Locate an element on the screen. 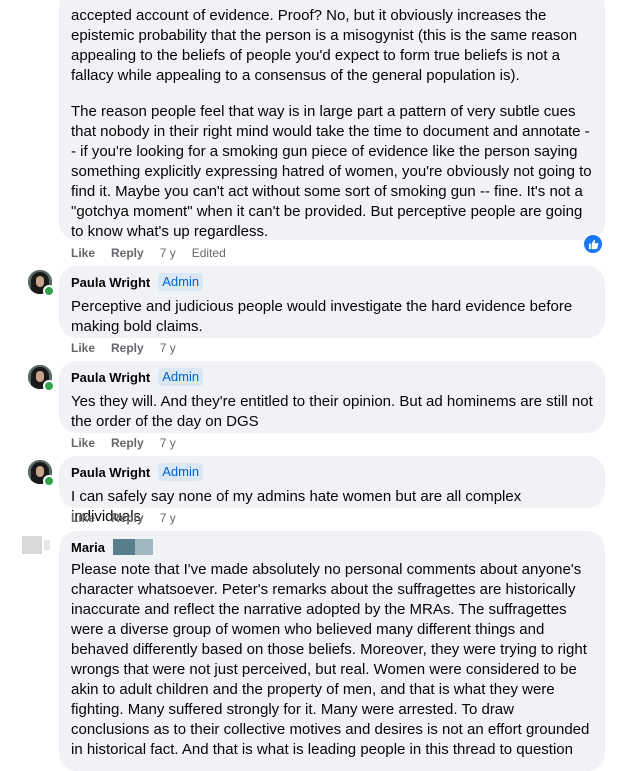 Image resolution: width=619 pixels, height=771 pixels. redacted-surname is located at coordinates (132, 547).